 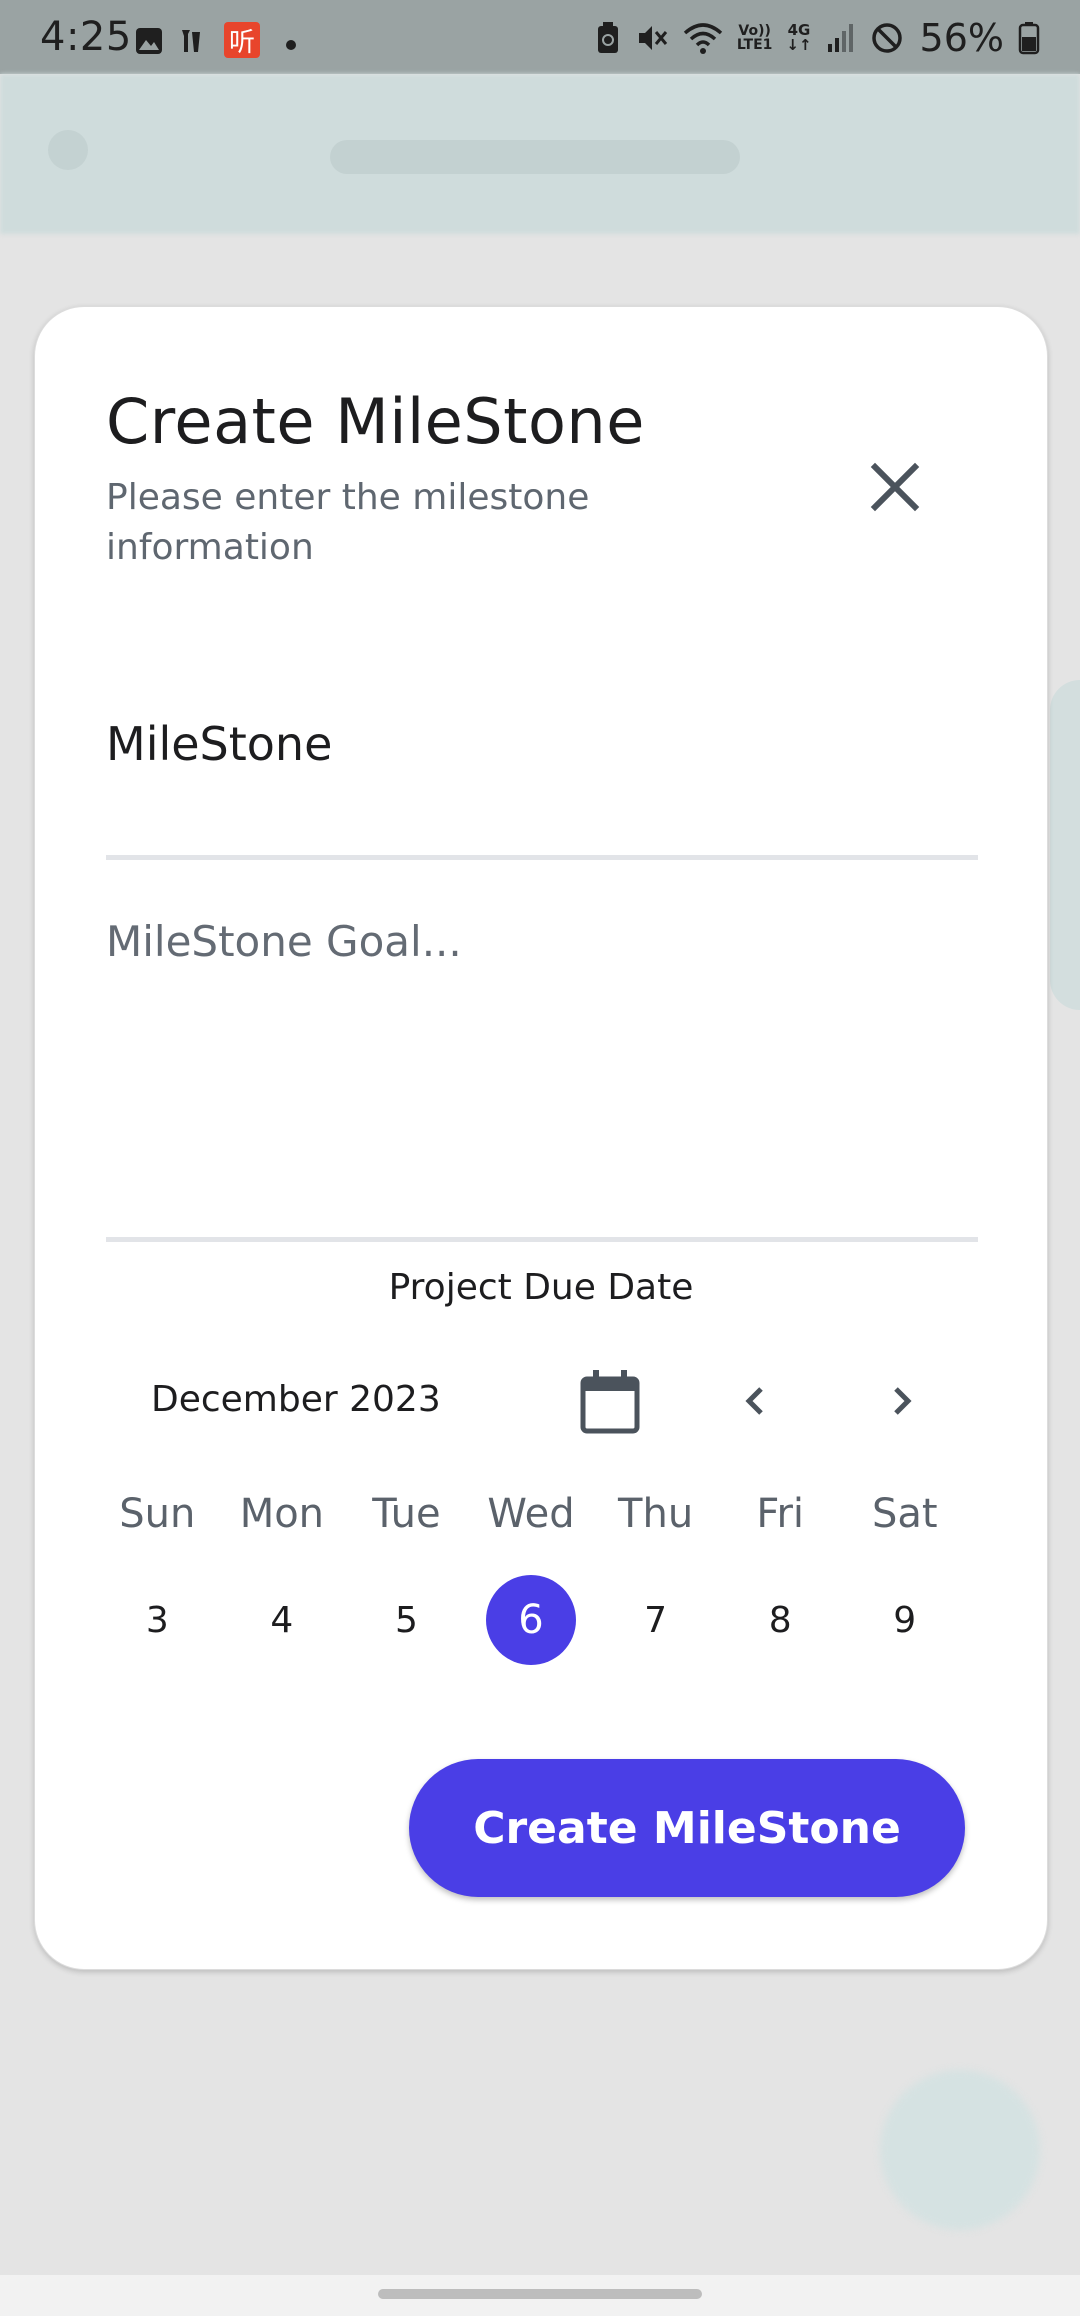 What do you see at coordinates (656, 1514) in the screenshot?
I see `weekday-label: Thu` at bounding box center [656, 1514].